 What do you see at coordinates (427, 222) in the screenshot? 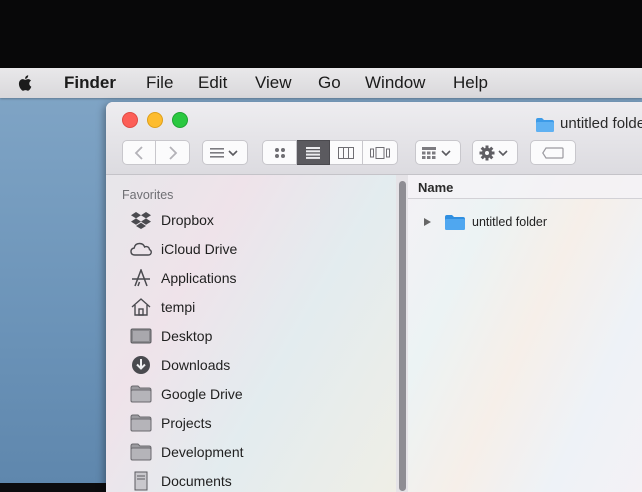
I see `disclosure-triangle-icon` at bounding box center [427, 222].